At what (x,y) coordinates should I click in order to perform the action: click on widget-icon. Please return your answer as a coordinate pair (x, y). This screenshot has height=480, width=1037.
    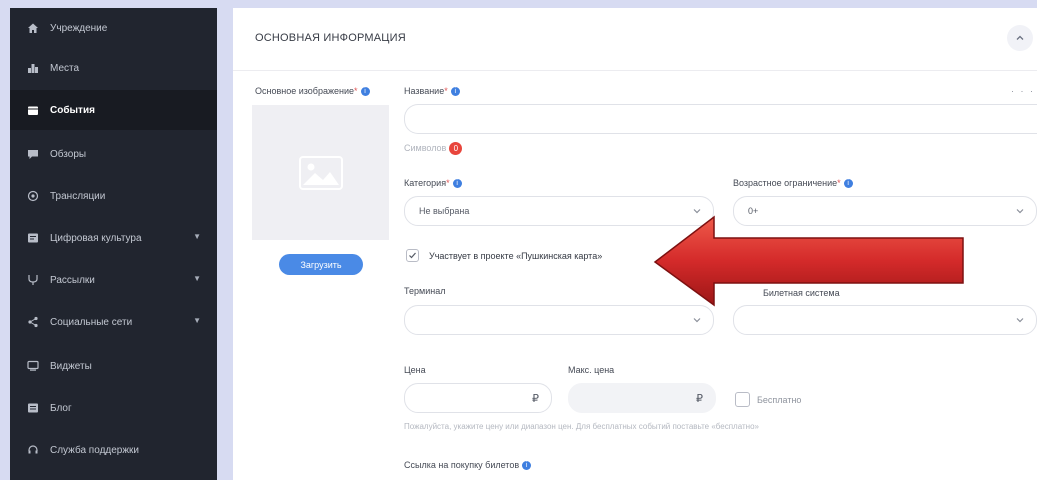
    Looking at the image, I should click on (33, 366).